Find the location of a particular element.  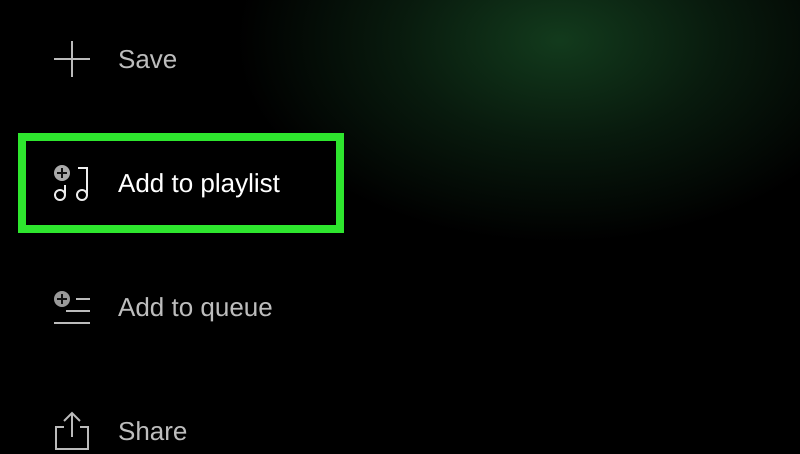

menu-label: Save is located at coordinates (148, 59).